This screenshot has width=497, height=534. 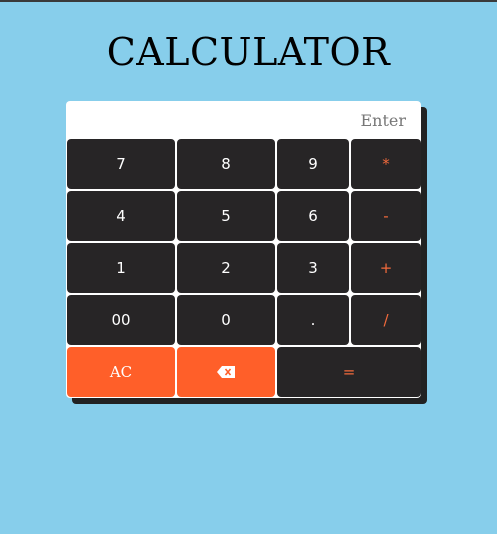 I want to click on key-9: 9, so click(x=313, y=164).